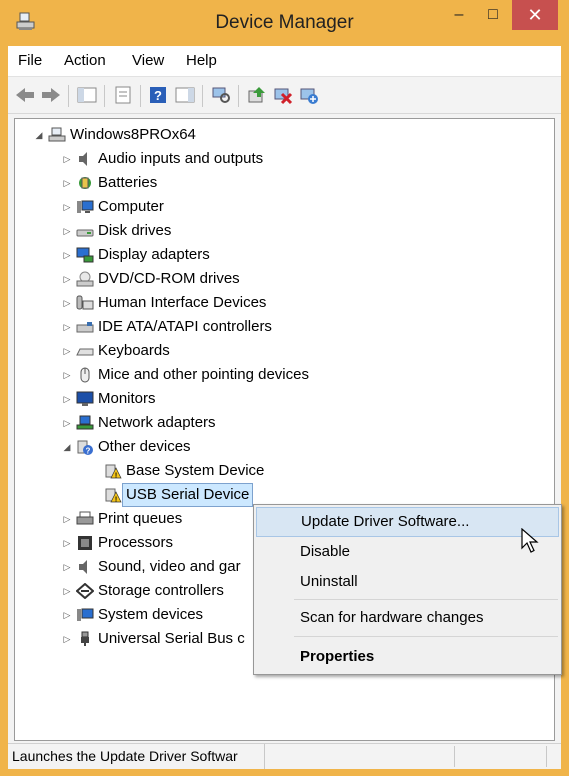 The width and height of the screenshot is (569, 776). What do you see at coordinates (309, 95) in the screenshot?
I see `enable-device-icon` at bounding box center [309, 95].